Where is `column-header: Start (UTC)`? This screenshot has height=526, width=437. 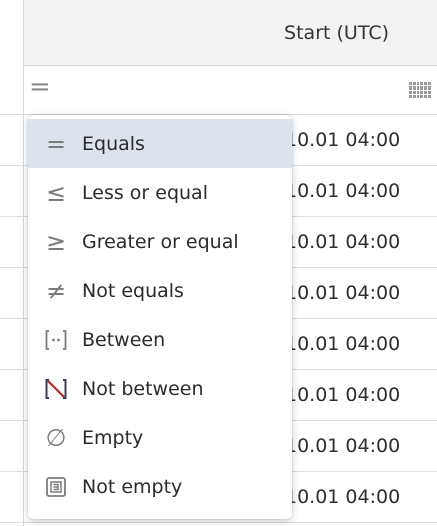
column-header: Start (UTC) is located at coordinates (230, 33).